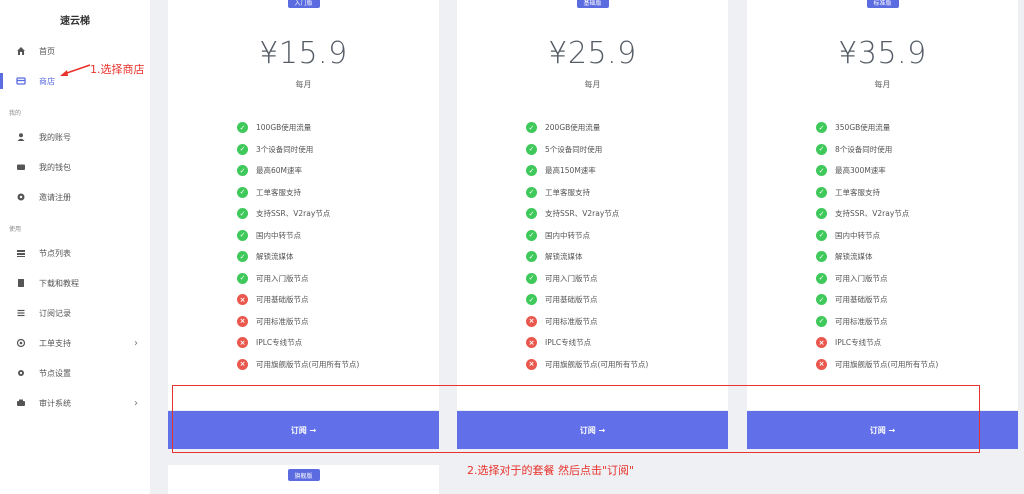 The height and width of the screenshot is (494, 1024). Describe the element at coordinates (55, 197) in the screenshot. I see `sidebar-item-label: 邀请注册` at that location.